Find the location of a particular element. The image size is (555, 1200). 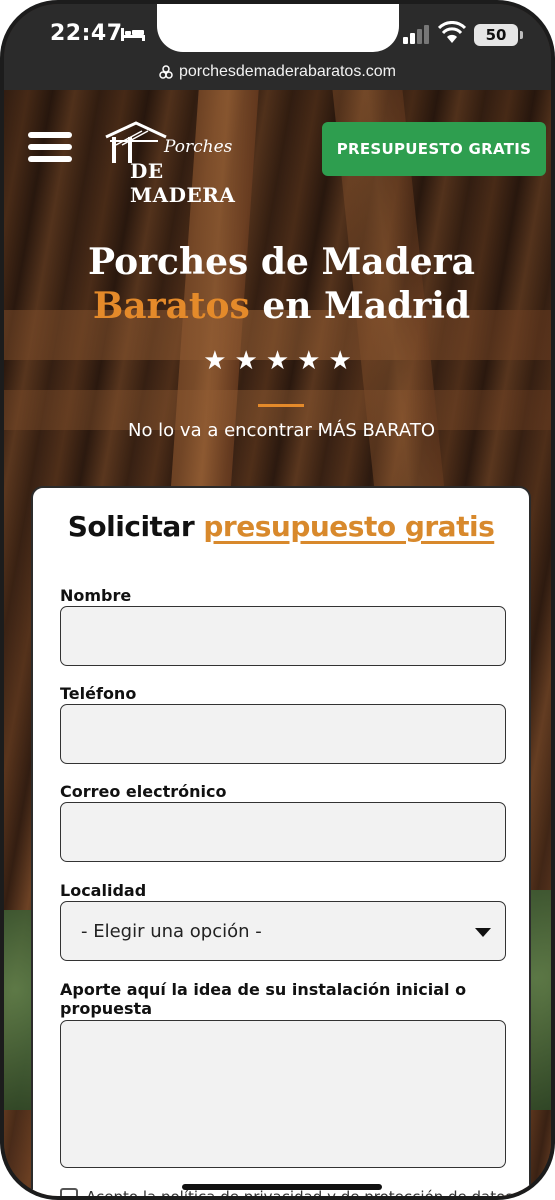

dropdown-arrow-icon is located at coordinates (483, 932).